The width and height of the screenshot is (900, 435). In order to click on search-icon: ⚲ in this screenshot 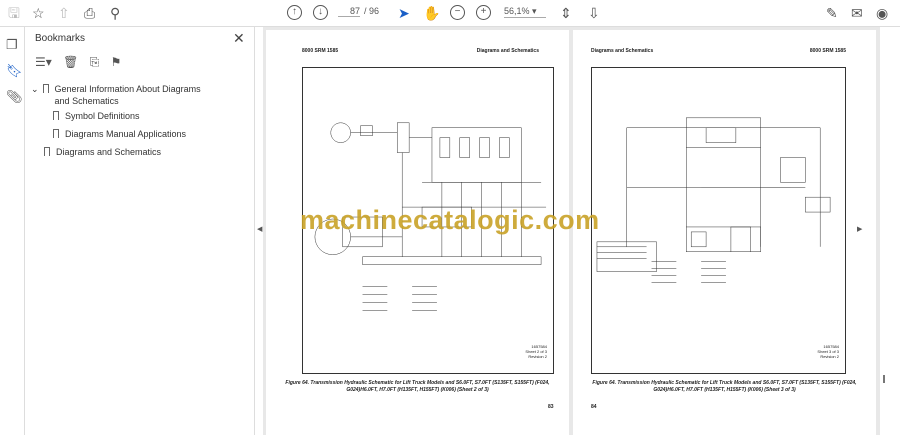, I will do `click(115, 13)`.